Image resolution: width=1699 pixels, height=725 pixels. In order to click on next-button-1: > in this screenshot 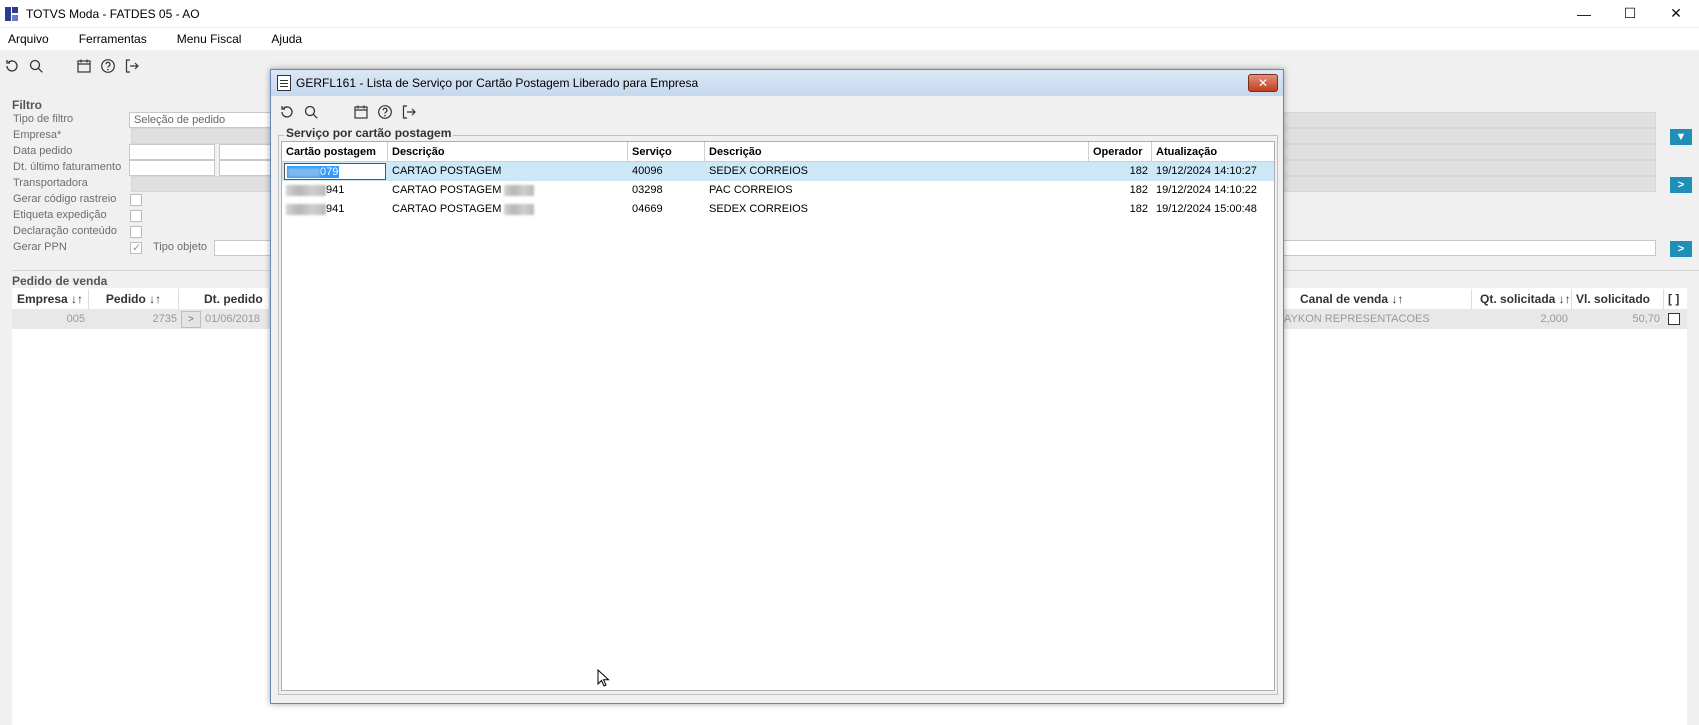, I will do `click(1681, 185)`.